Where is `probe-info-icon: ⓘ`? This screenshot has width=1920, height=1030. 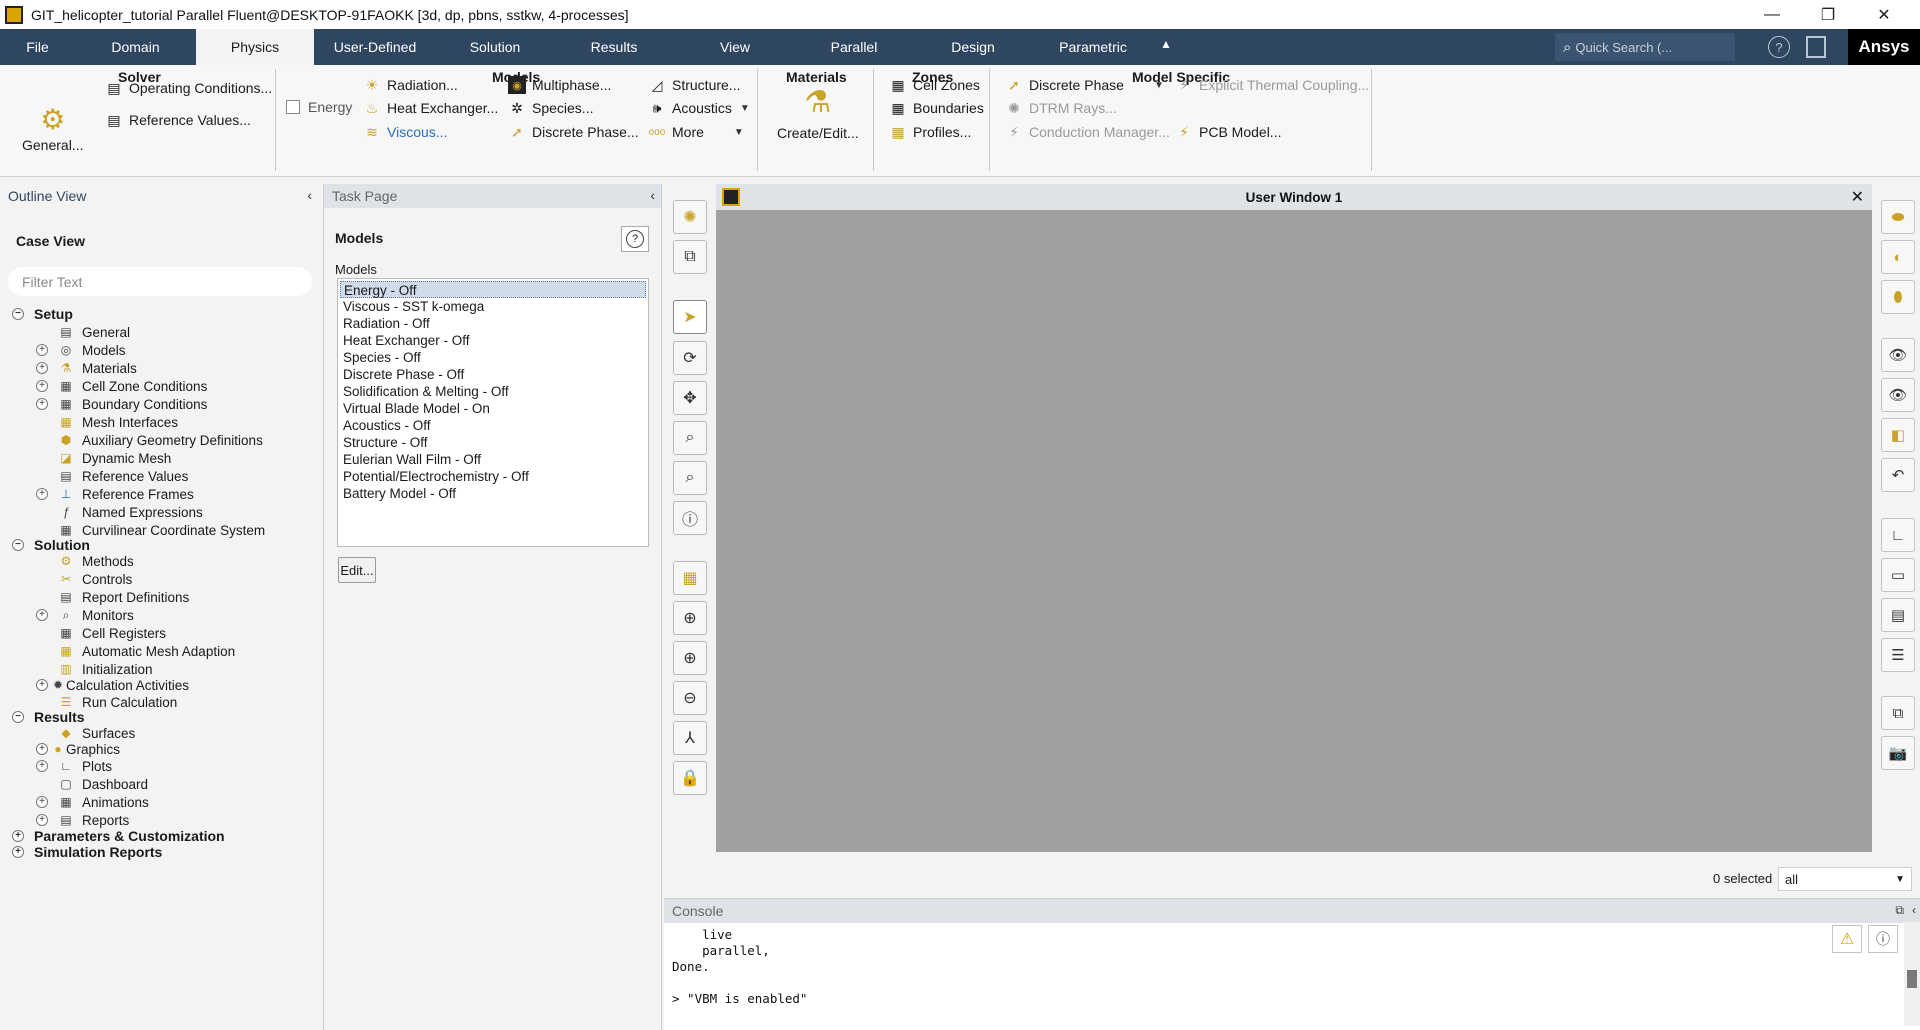
probe-info-icon: ⓘ is located at coordinates (690, 518).